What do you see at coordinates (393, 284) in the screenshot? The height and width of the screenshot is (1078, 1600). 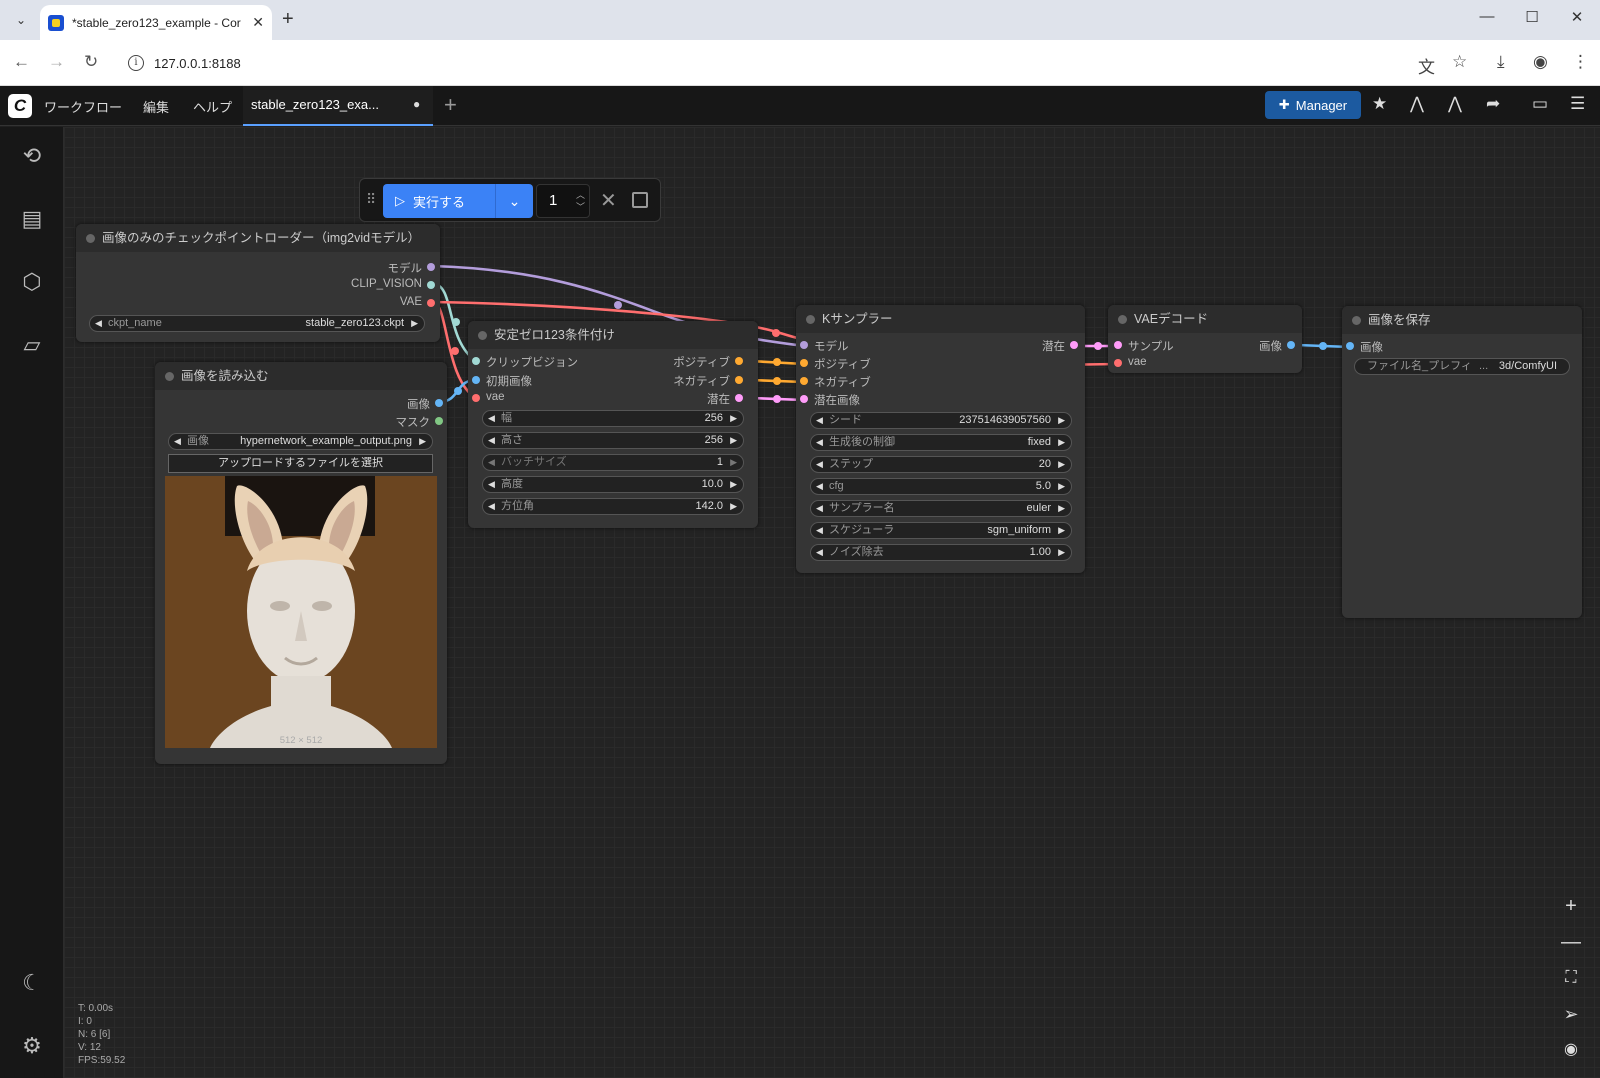 I see `output-clip-vision: CLIP_VISION` at bounding box center [393, 284].